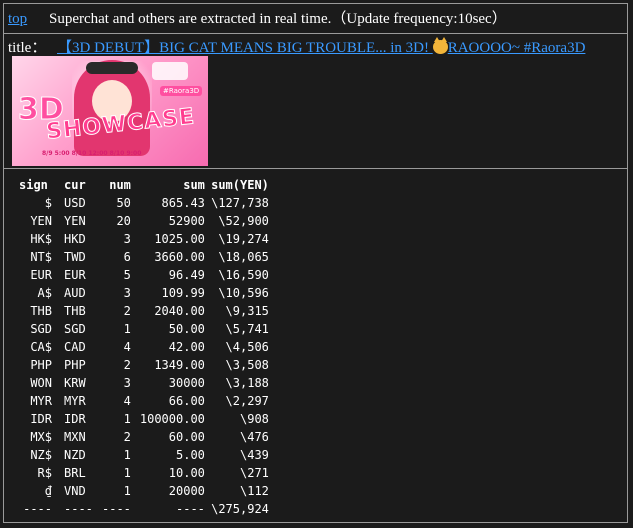 Image resolution: width=633 pixels, height=528 pixels. What do you see at coordinates (41, 257) in the screenshot?
I see `cell-sign: NT$` at bounding box center [41, 257].